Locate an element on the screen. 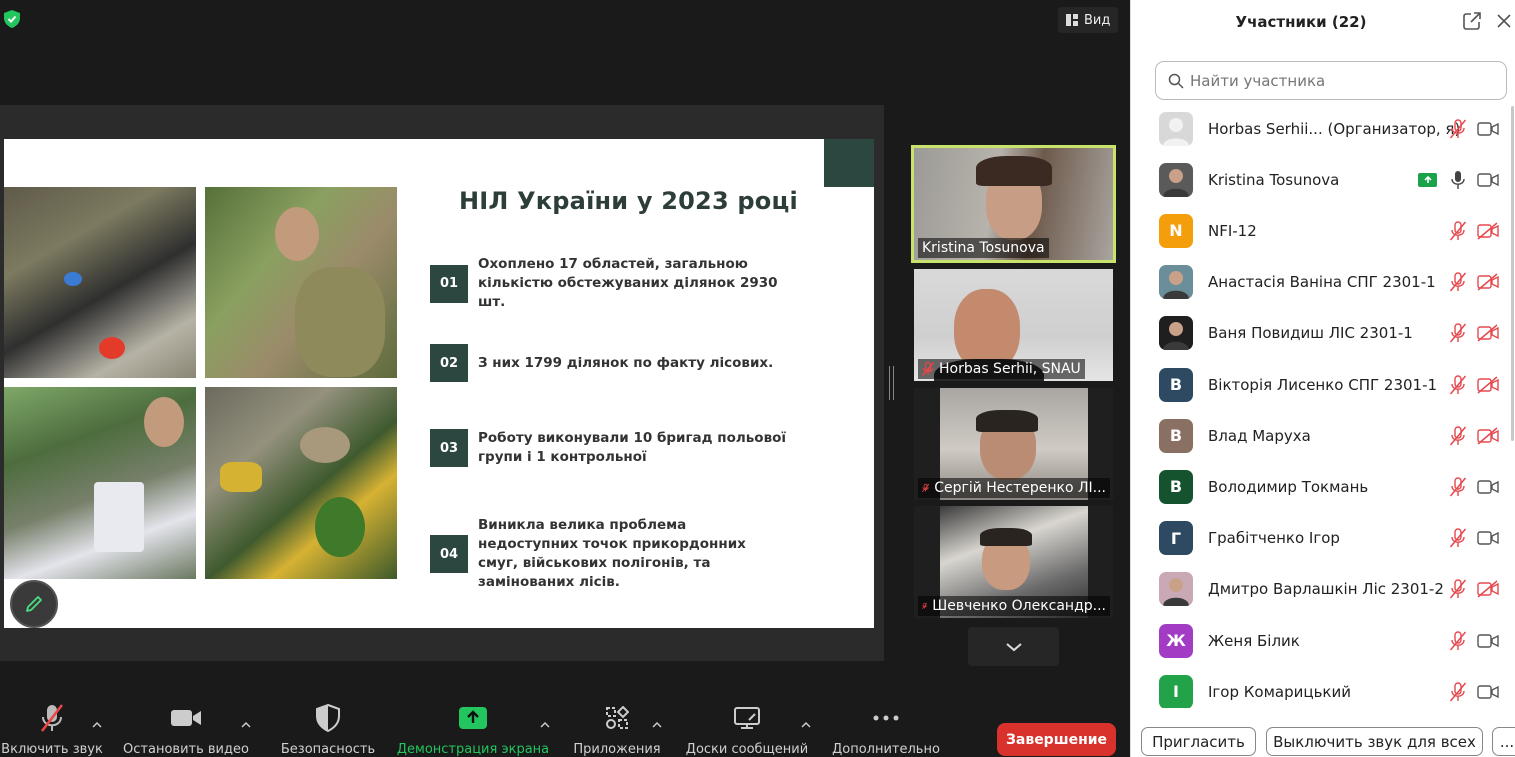 This screenshot has height=757, width=1515. participant-name: Грабітченко Ігор is located at coordinates (1274, 538).